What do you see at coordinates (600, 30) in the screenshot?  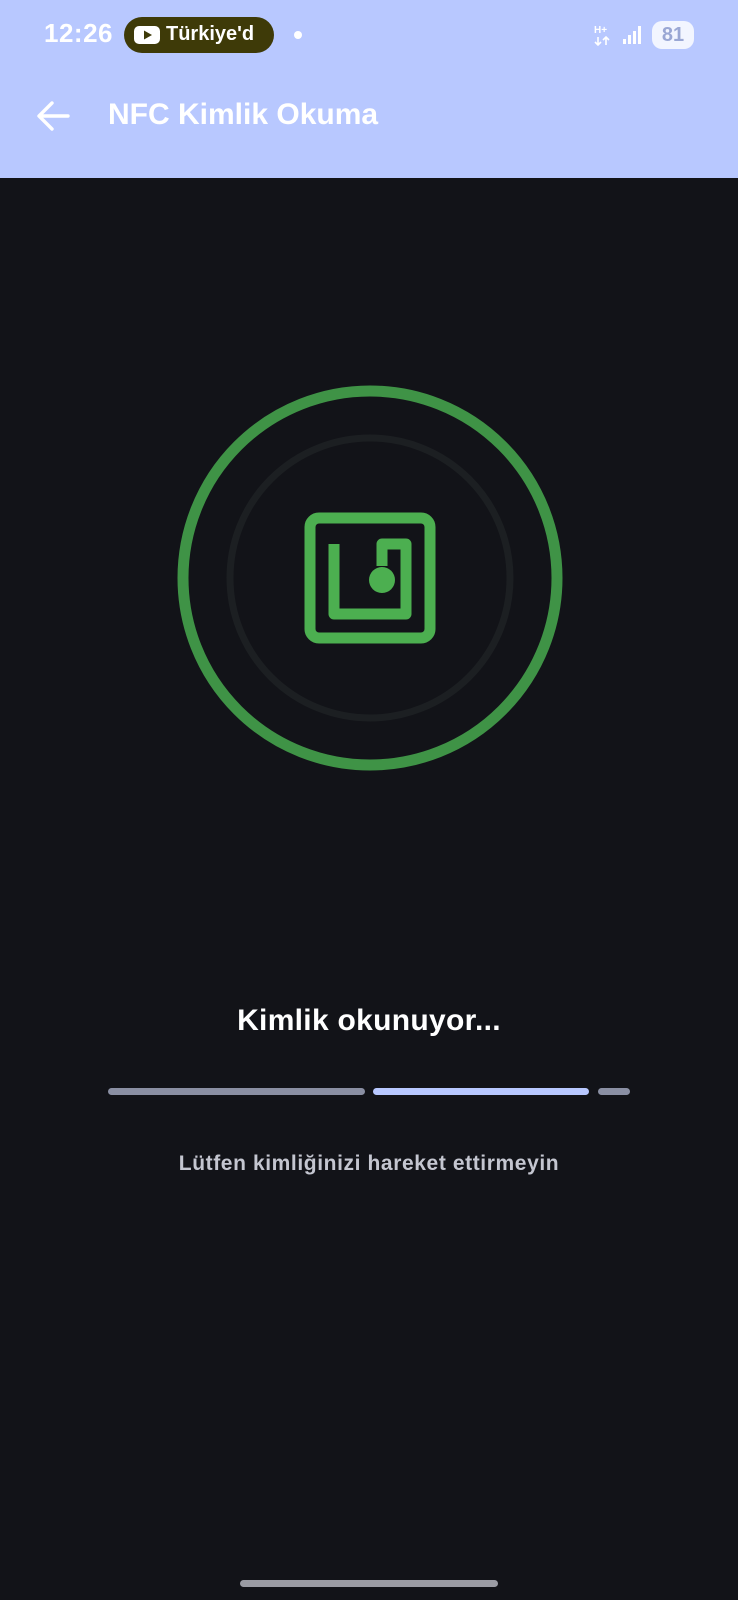 I see `network-label: H+` at bounding box center [600, 30].